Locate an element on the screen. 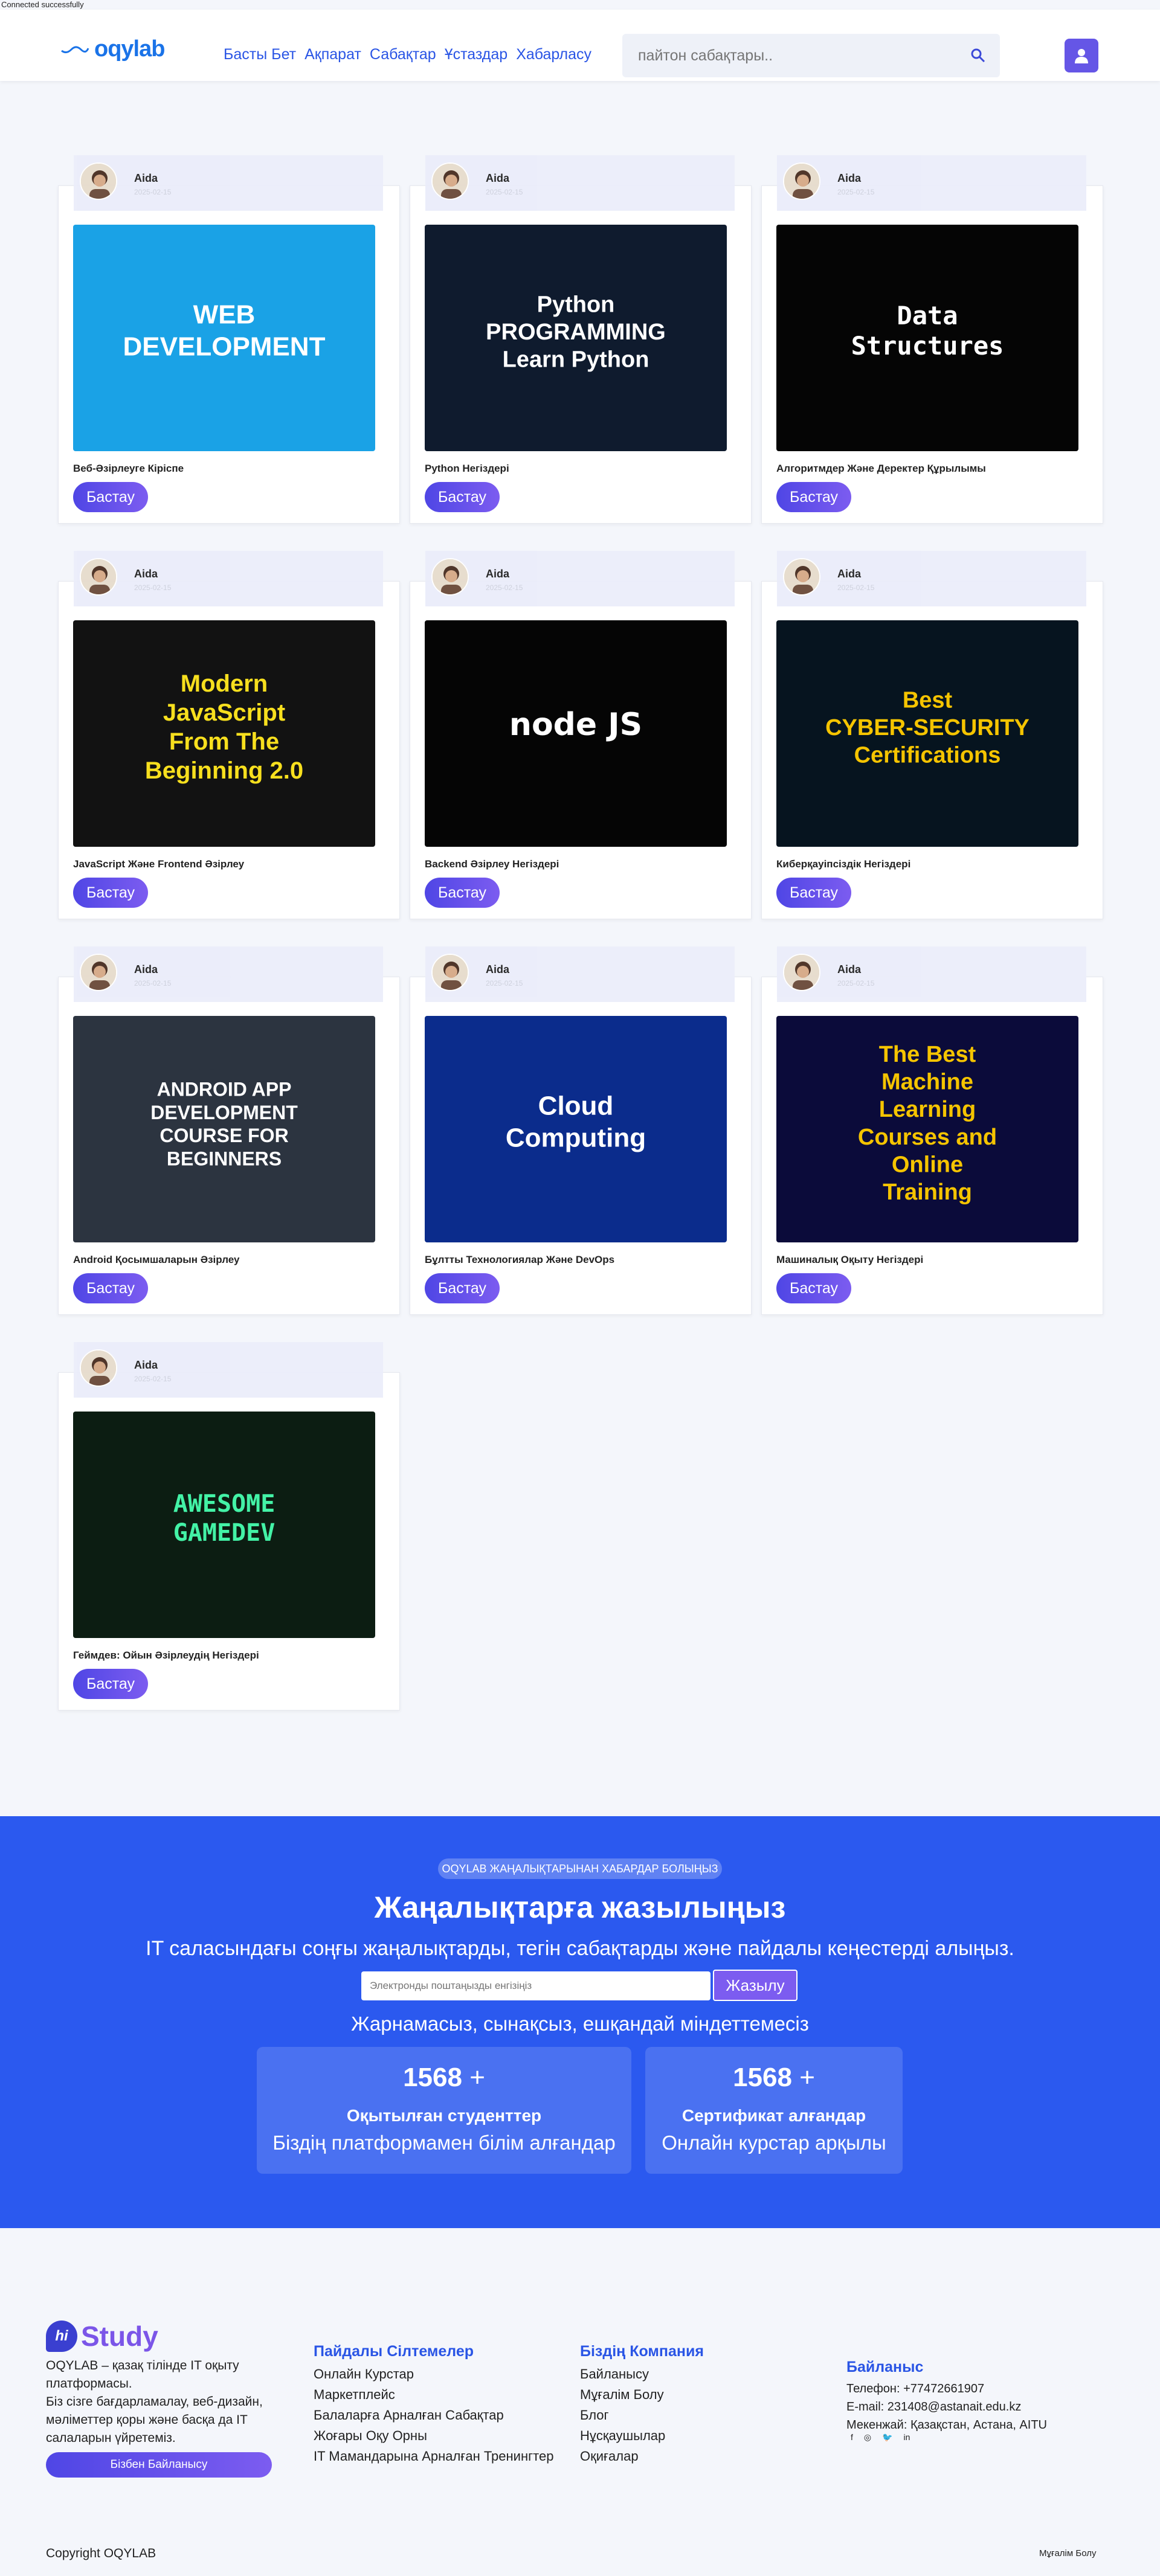 The height and width of the screenshot is (2576, 1160). connection-status: Connected successfully is located at coordinates (42, 4).